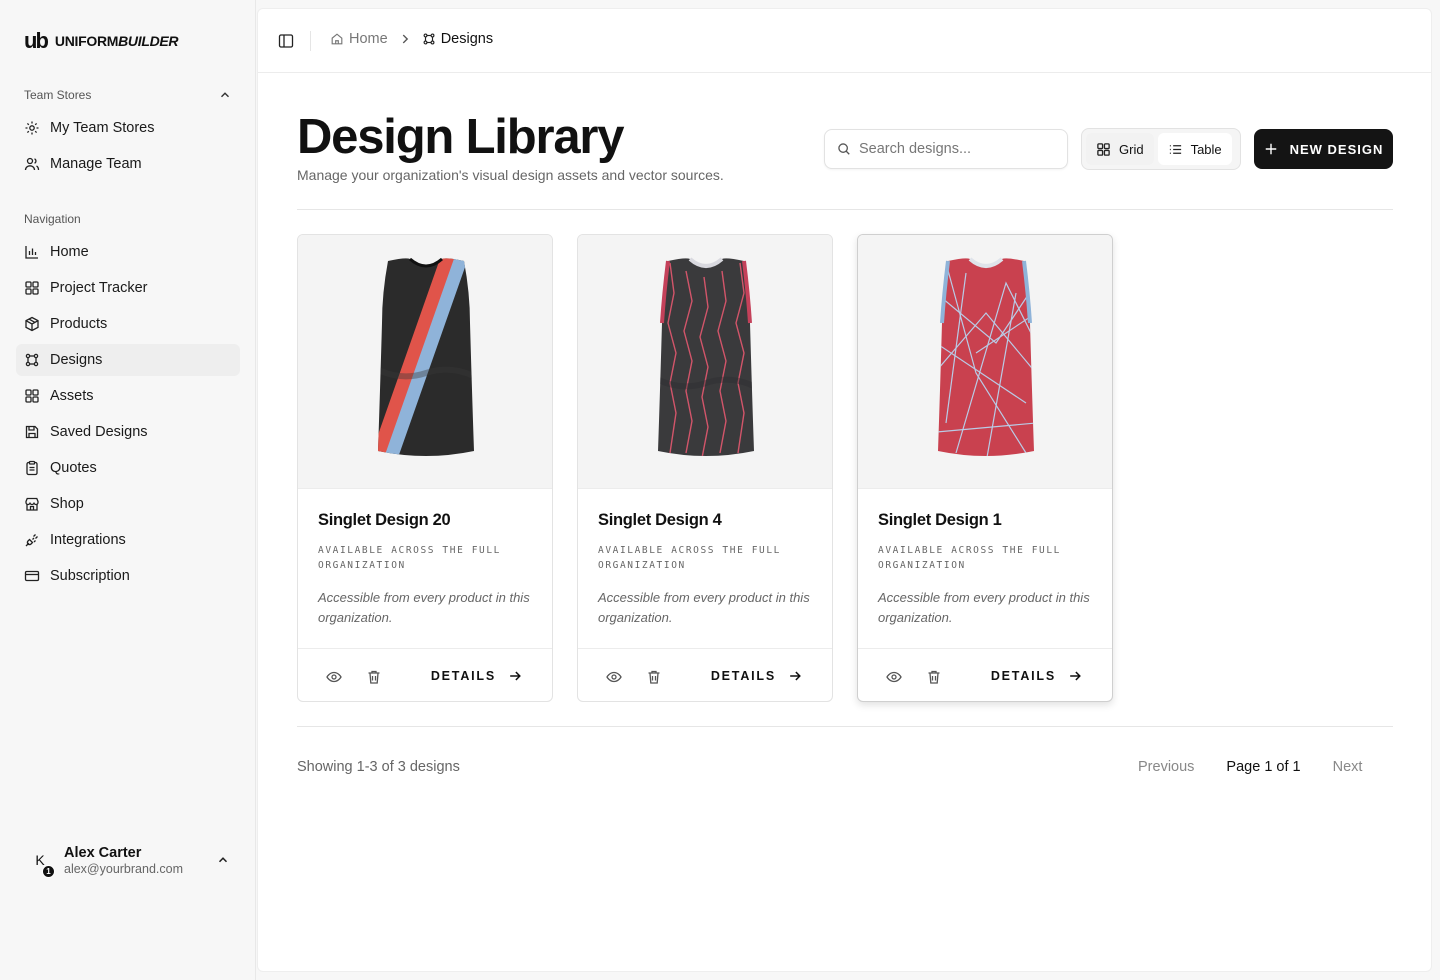 The width and height of the screenshot is (1440, 980). I want to click on sidebar-item-label: Assets, so click(72, 396).